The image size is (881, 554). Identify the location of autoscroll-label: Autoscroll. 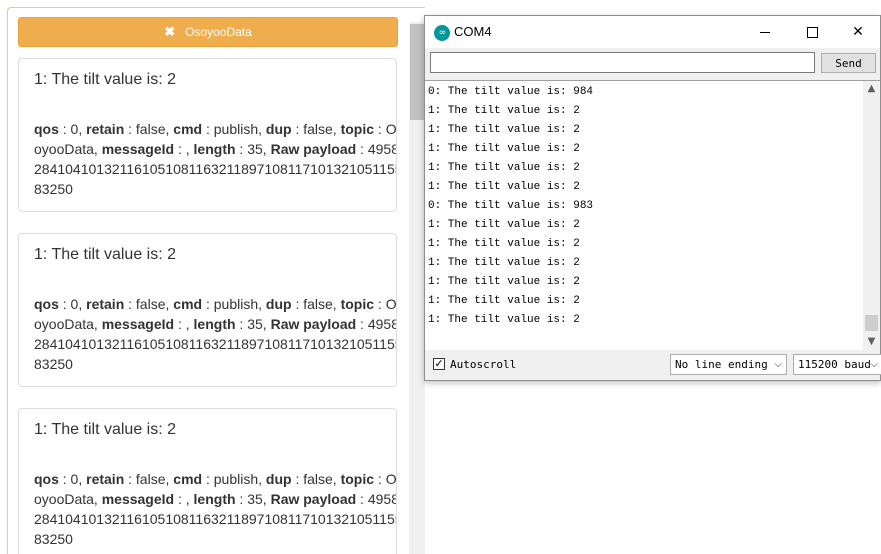
(483, 364).